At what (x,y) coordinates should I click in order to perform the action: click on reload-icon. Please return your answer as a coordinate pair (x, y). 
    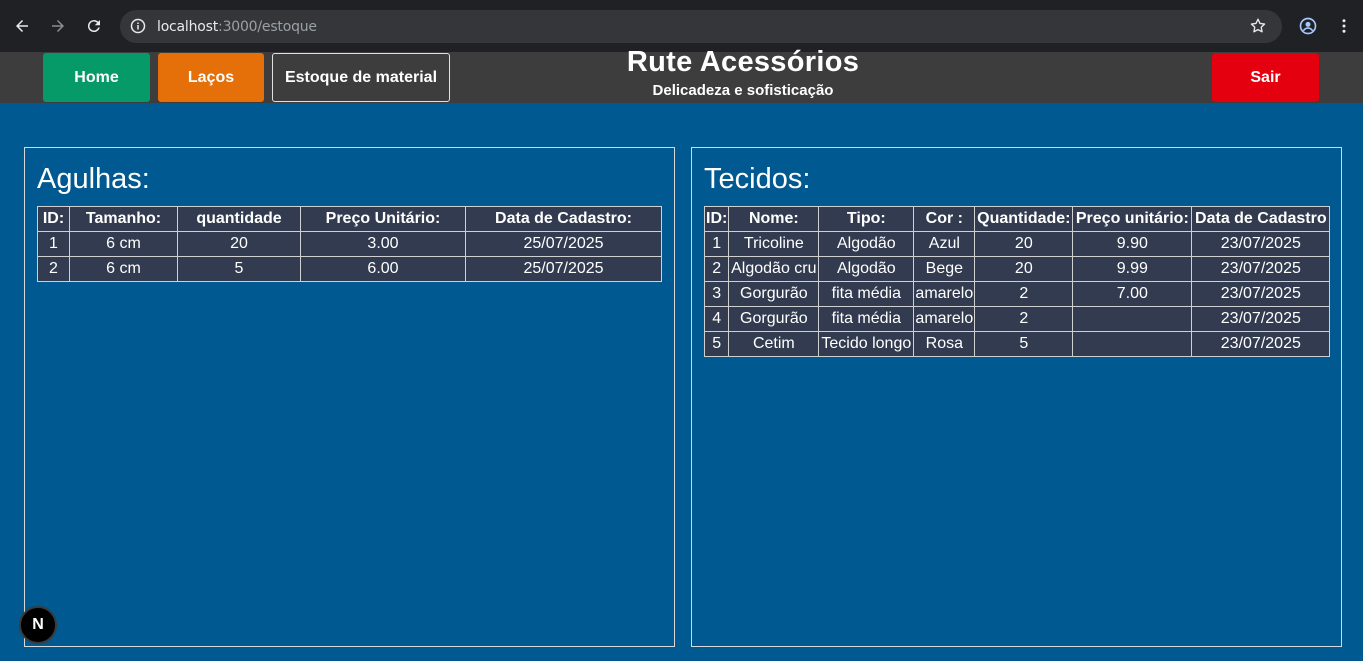
    Looking at the image, I should click on (94, 26).